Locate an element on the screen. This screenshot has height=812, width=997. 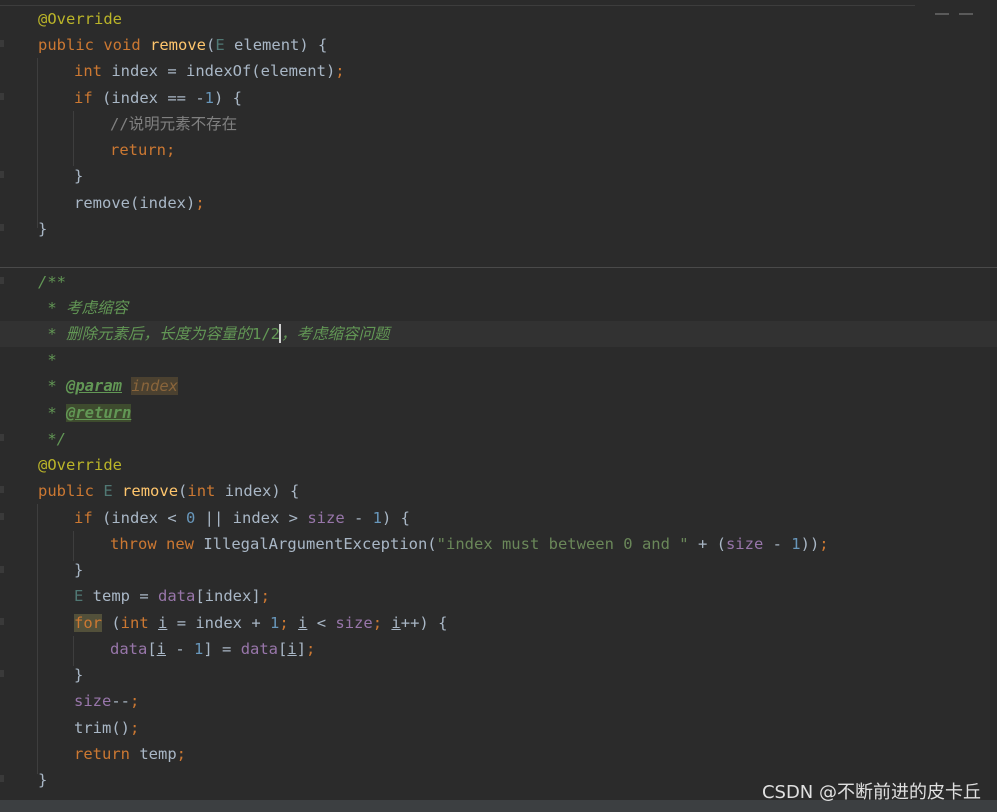
code-line: return temp; is located at coordinates (130, 754).